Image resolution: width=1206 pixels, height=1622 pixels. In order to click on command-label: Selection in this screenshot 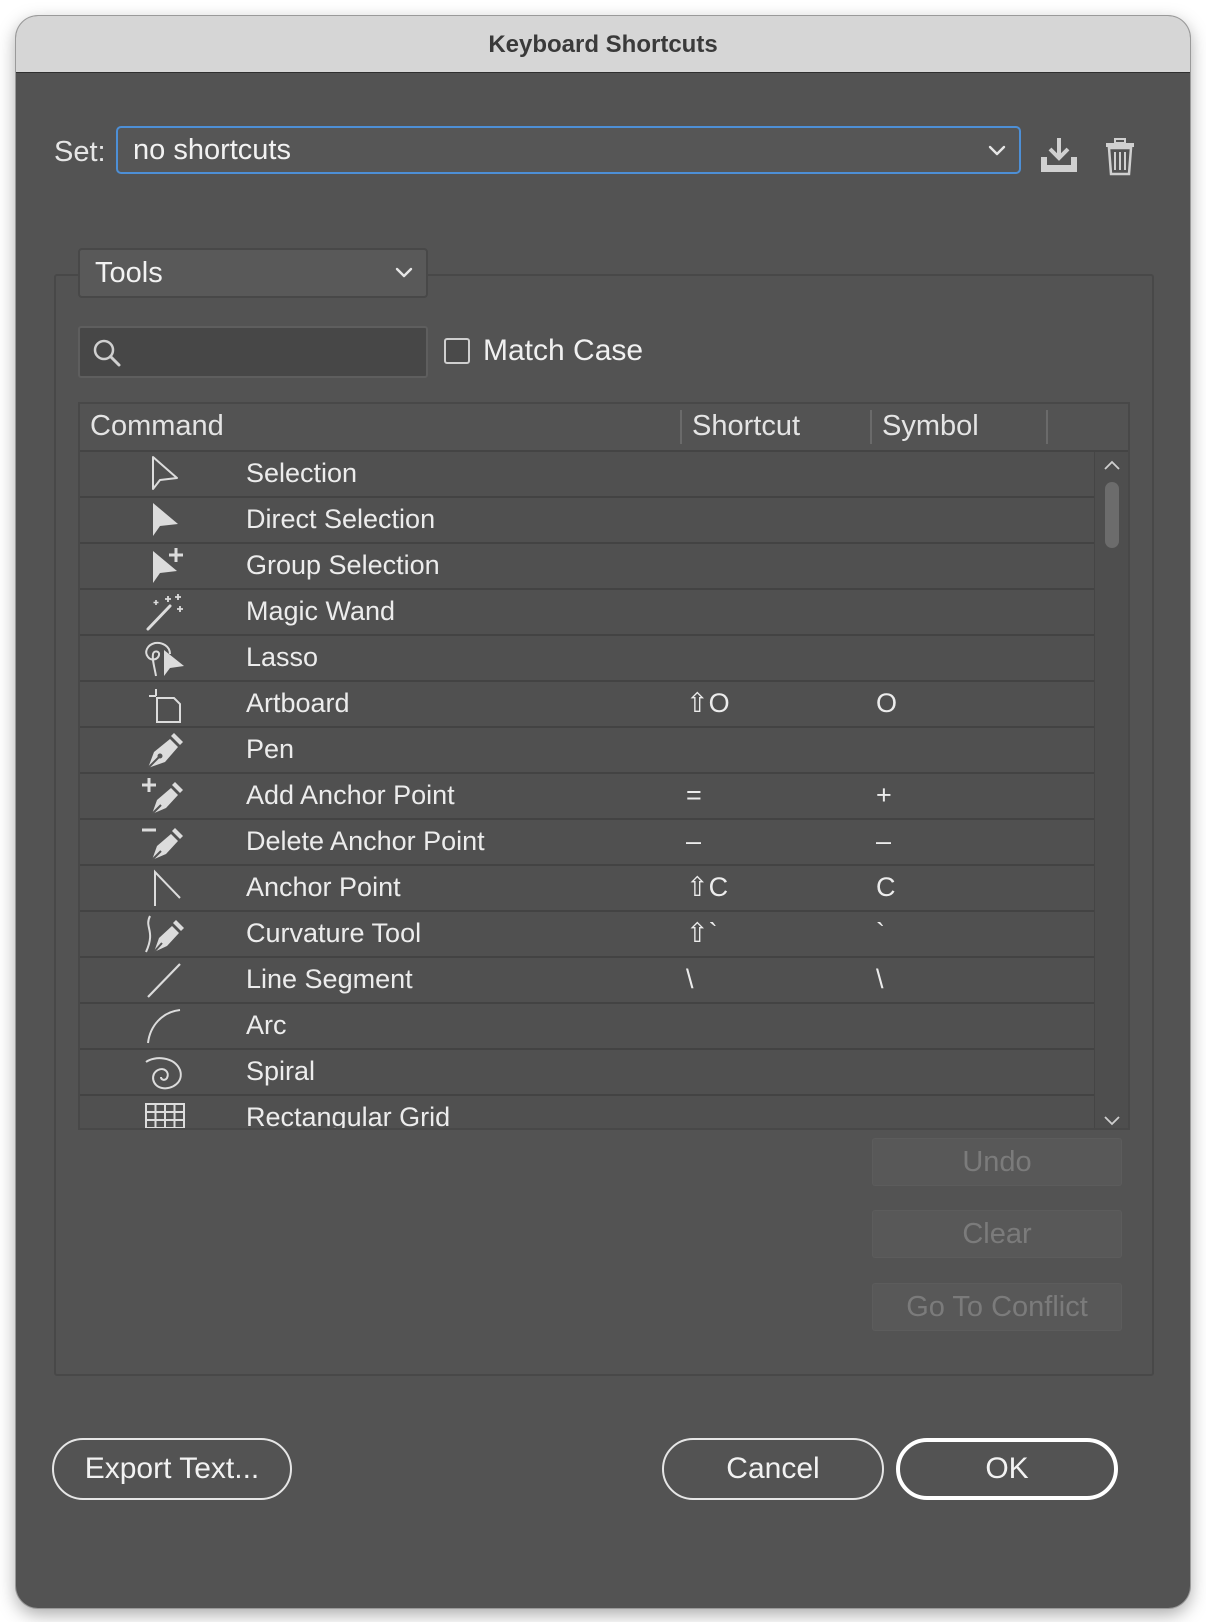, I will do `click(302, 473)`.